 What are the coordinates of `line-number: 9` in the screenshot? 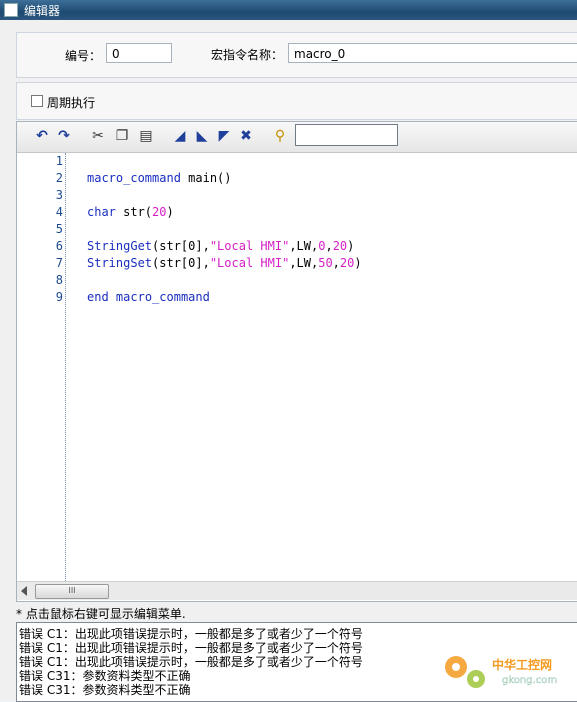 It's located at (59, 297).